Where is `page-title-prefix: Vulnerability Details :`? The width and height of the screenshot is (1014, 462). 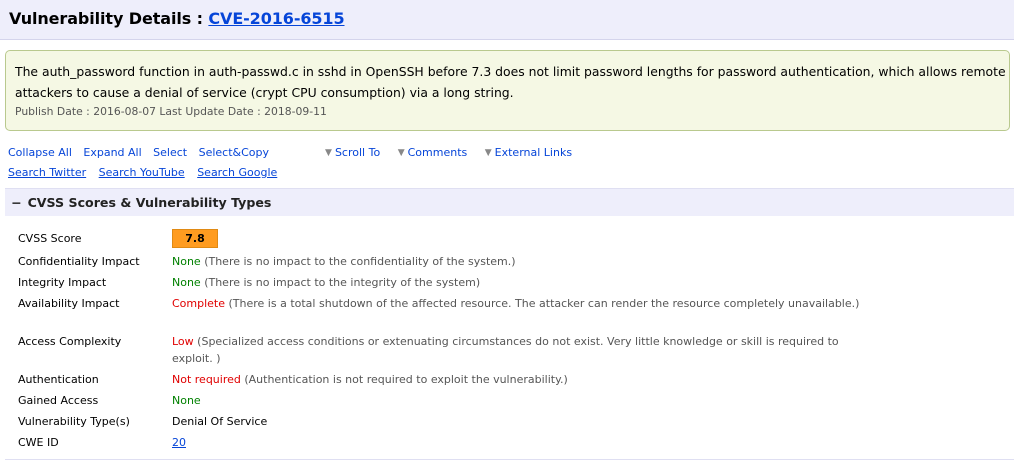
page-title-prefix: Vulnerability Details : is located at coordinates (109, 18).